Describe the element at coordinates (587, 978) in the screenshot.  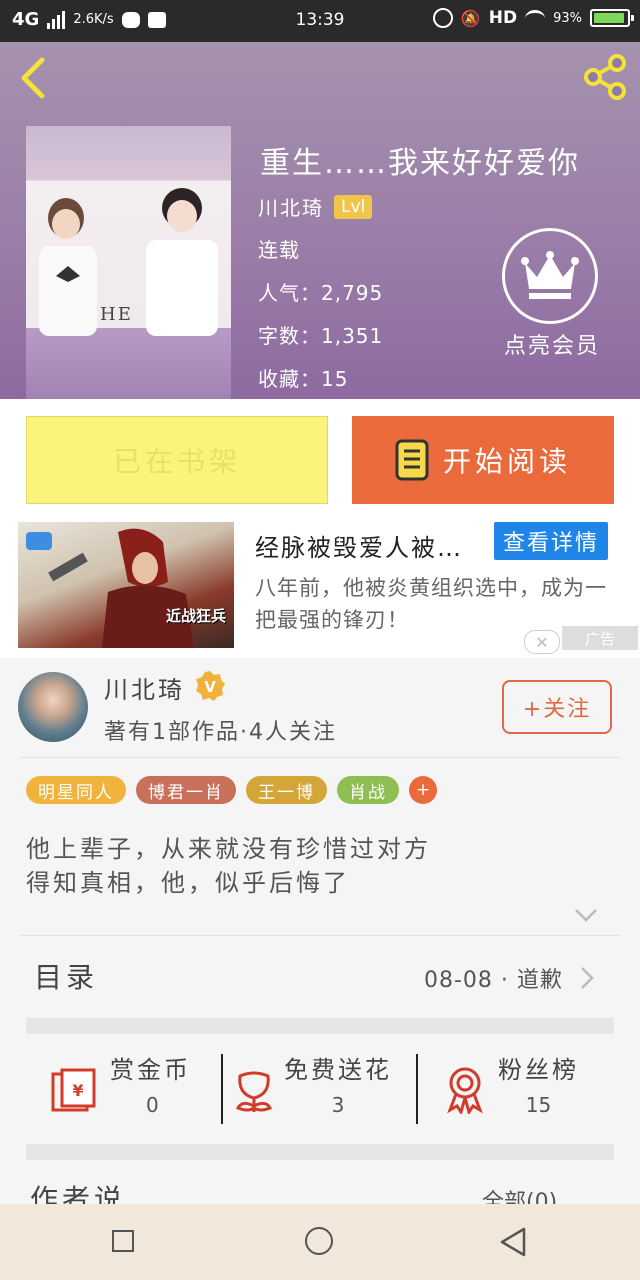
I see `chevron-right-icon` at that location.